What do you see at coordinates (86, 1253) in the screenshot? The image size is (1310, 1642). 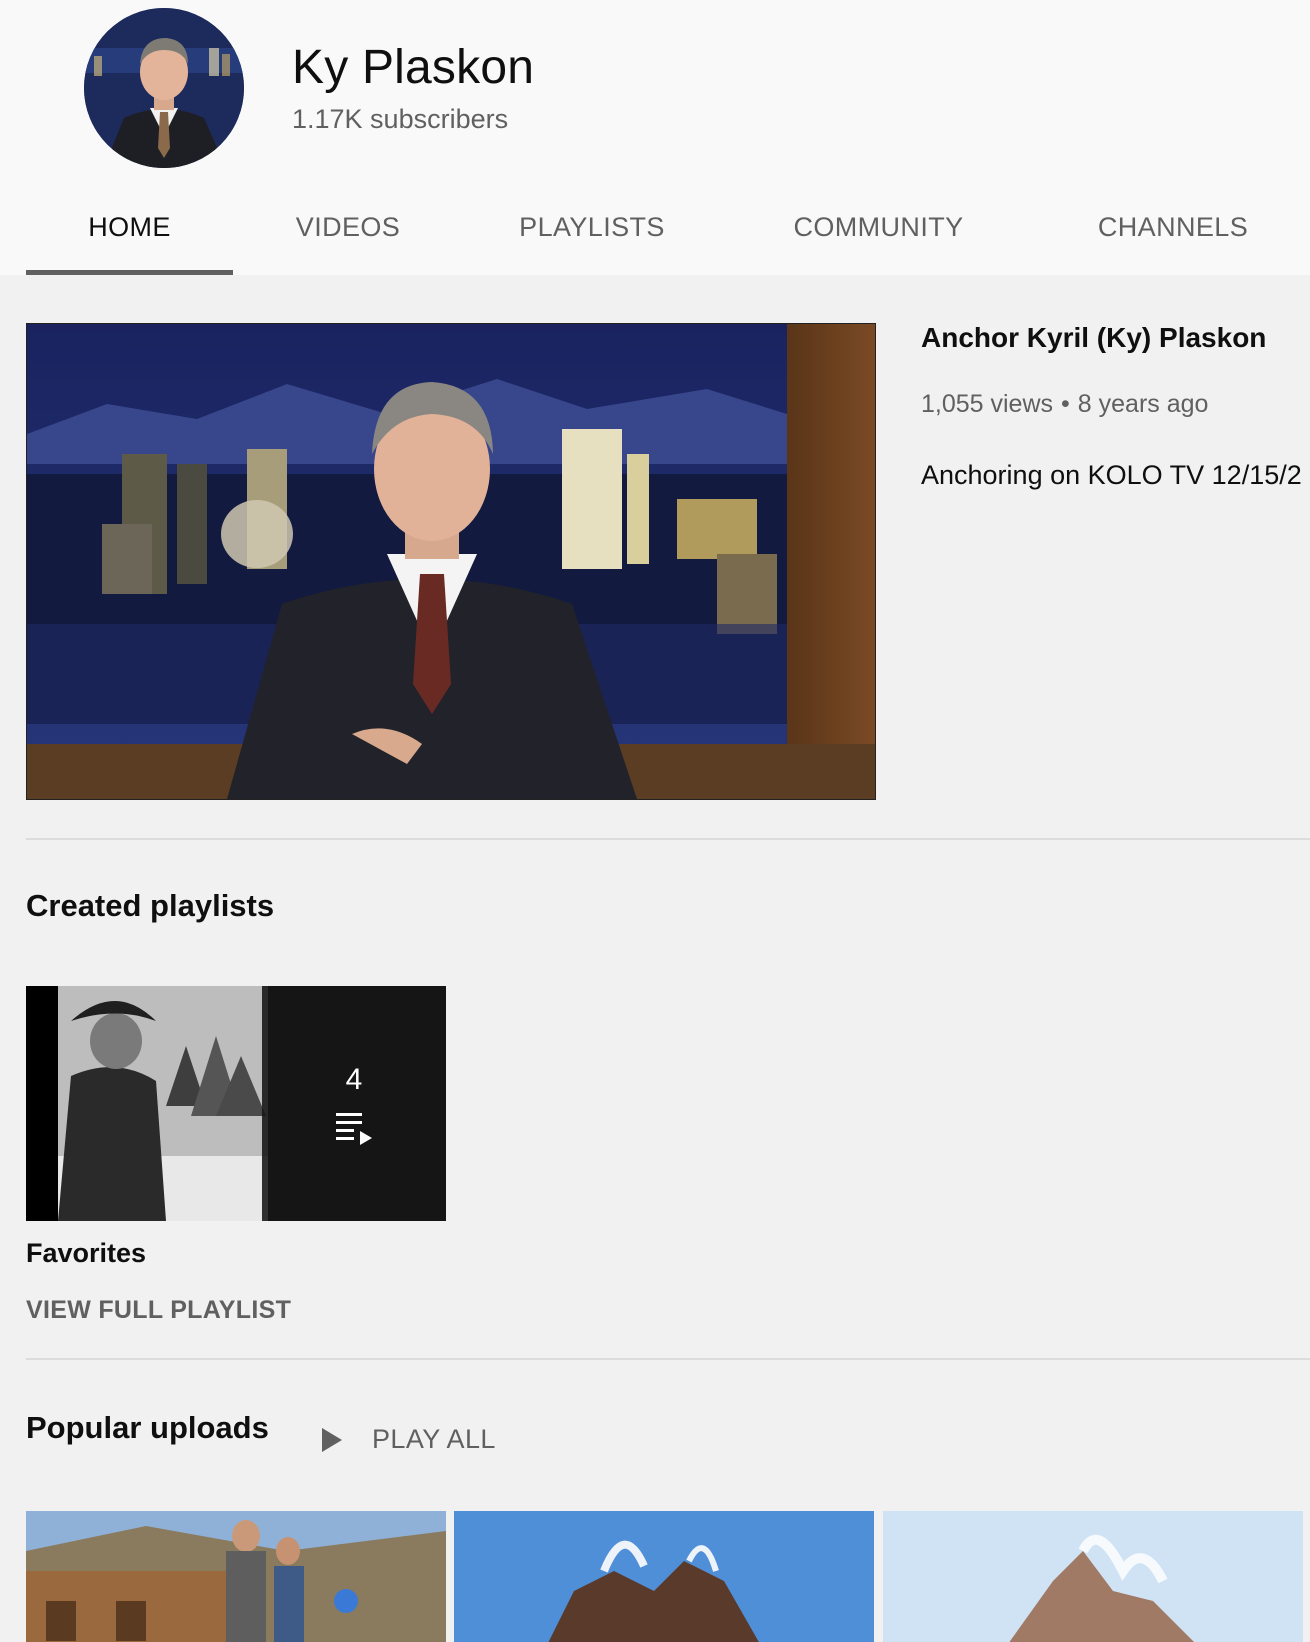 I see `playlist-title: Favorites` at bounding box center [86, 1253].